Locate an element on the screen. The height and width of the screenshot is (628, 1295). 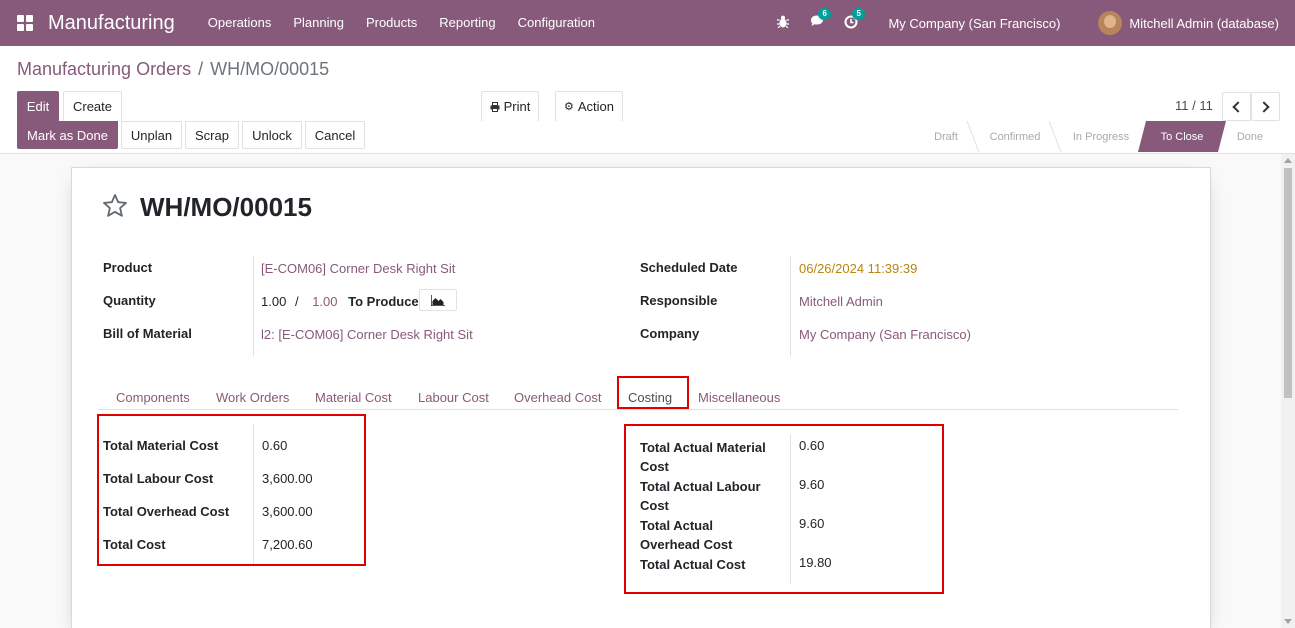
action-label: Action is located at coordinates (595, 106).